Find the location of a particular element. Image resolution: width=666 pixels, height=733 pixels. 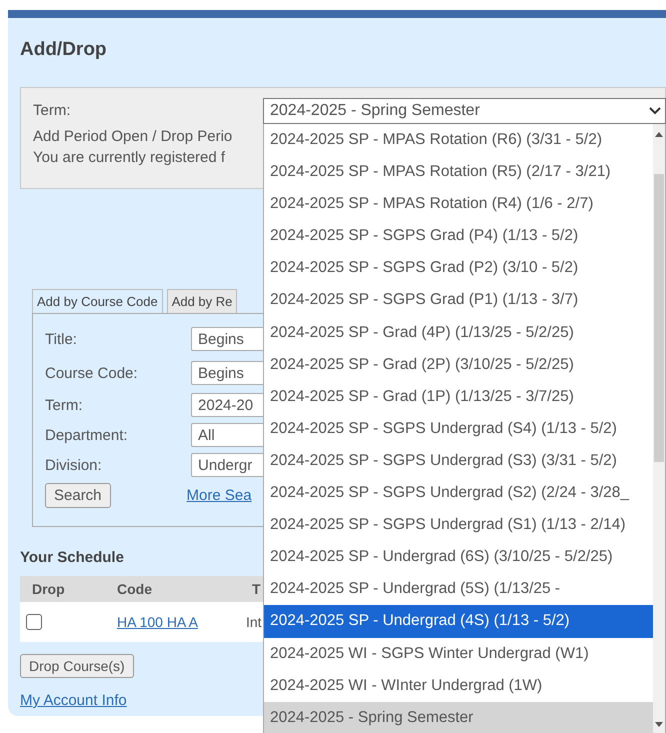

field-label: Division: is located at coordinates (74, 465).